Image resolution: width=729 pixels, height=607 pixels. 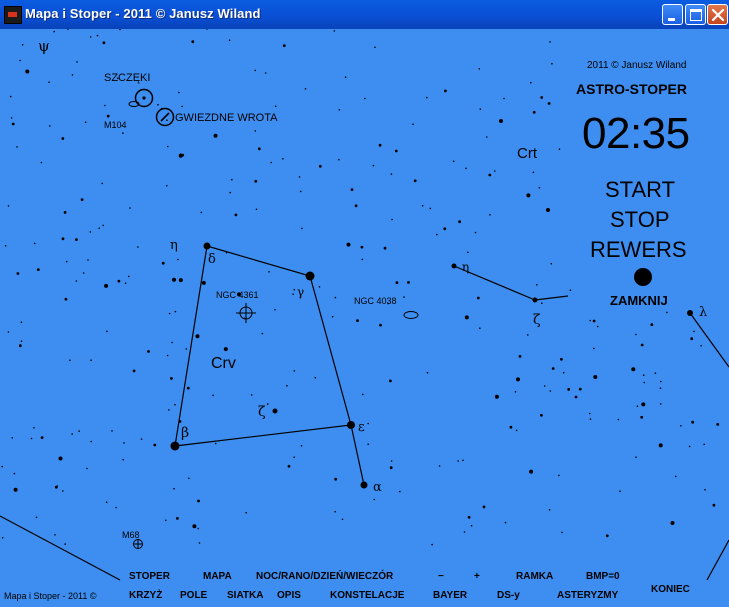 I want to click on minimize-button, so click(x=672, y=14).